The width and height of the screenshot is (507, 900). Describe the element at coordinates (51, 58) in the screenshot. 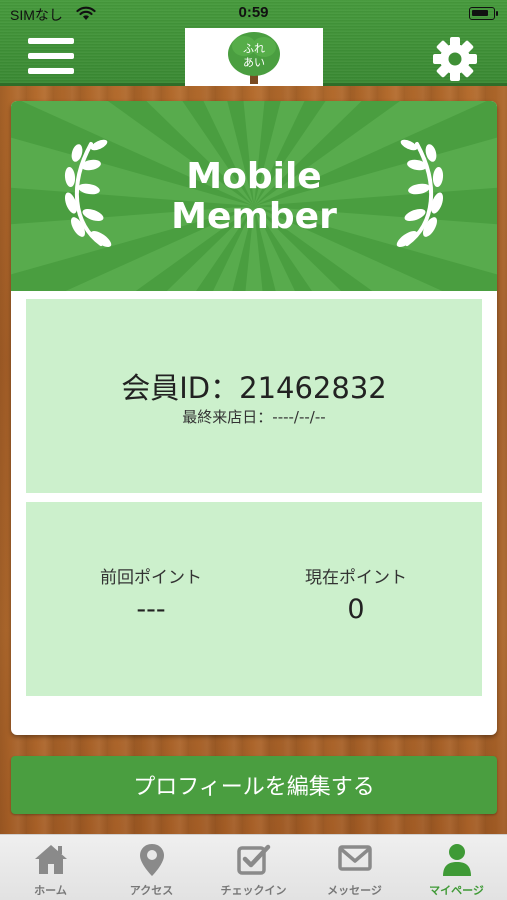

I see `hamburger-menu-icon` at that location.